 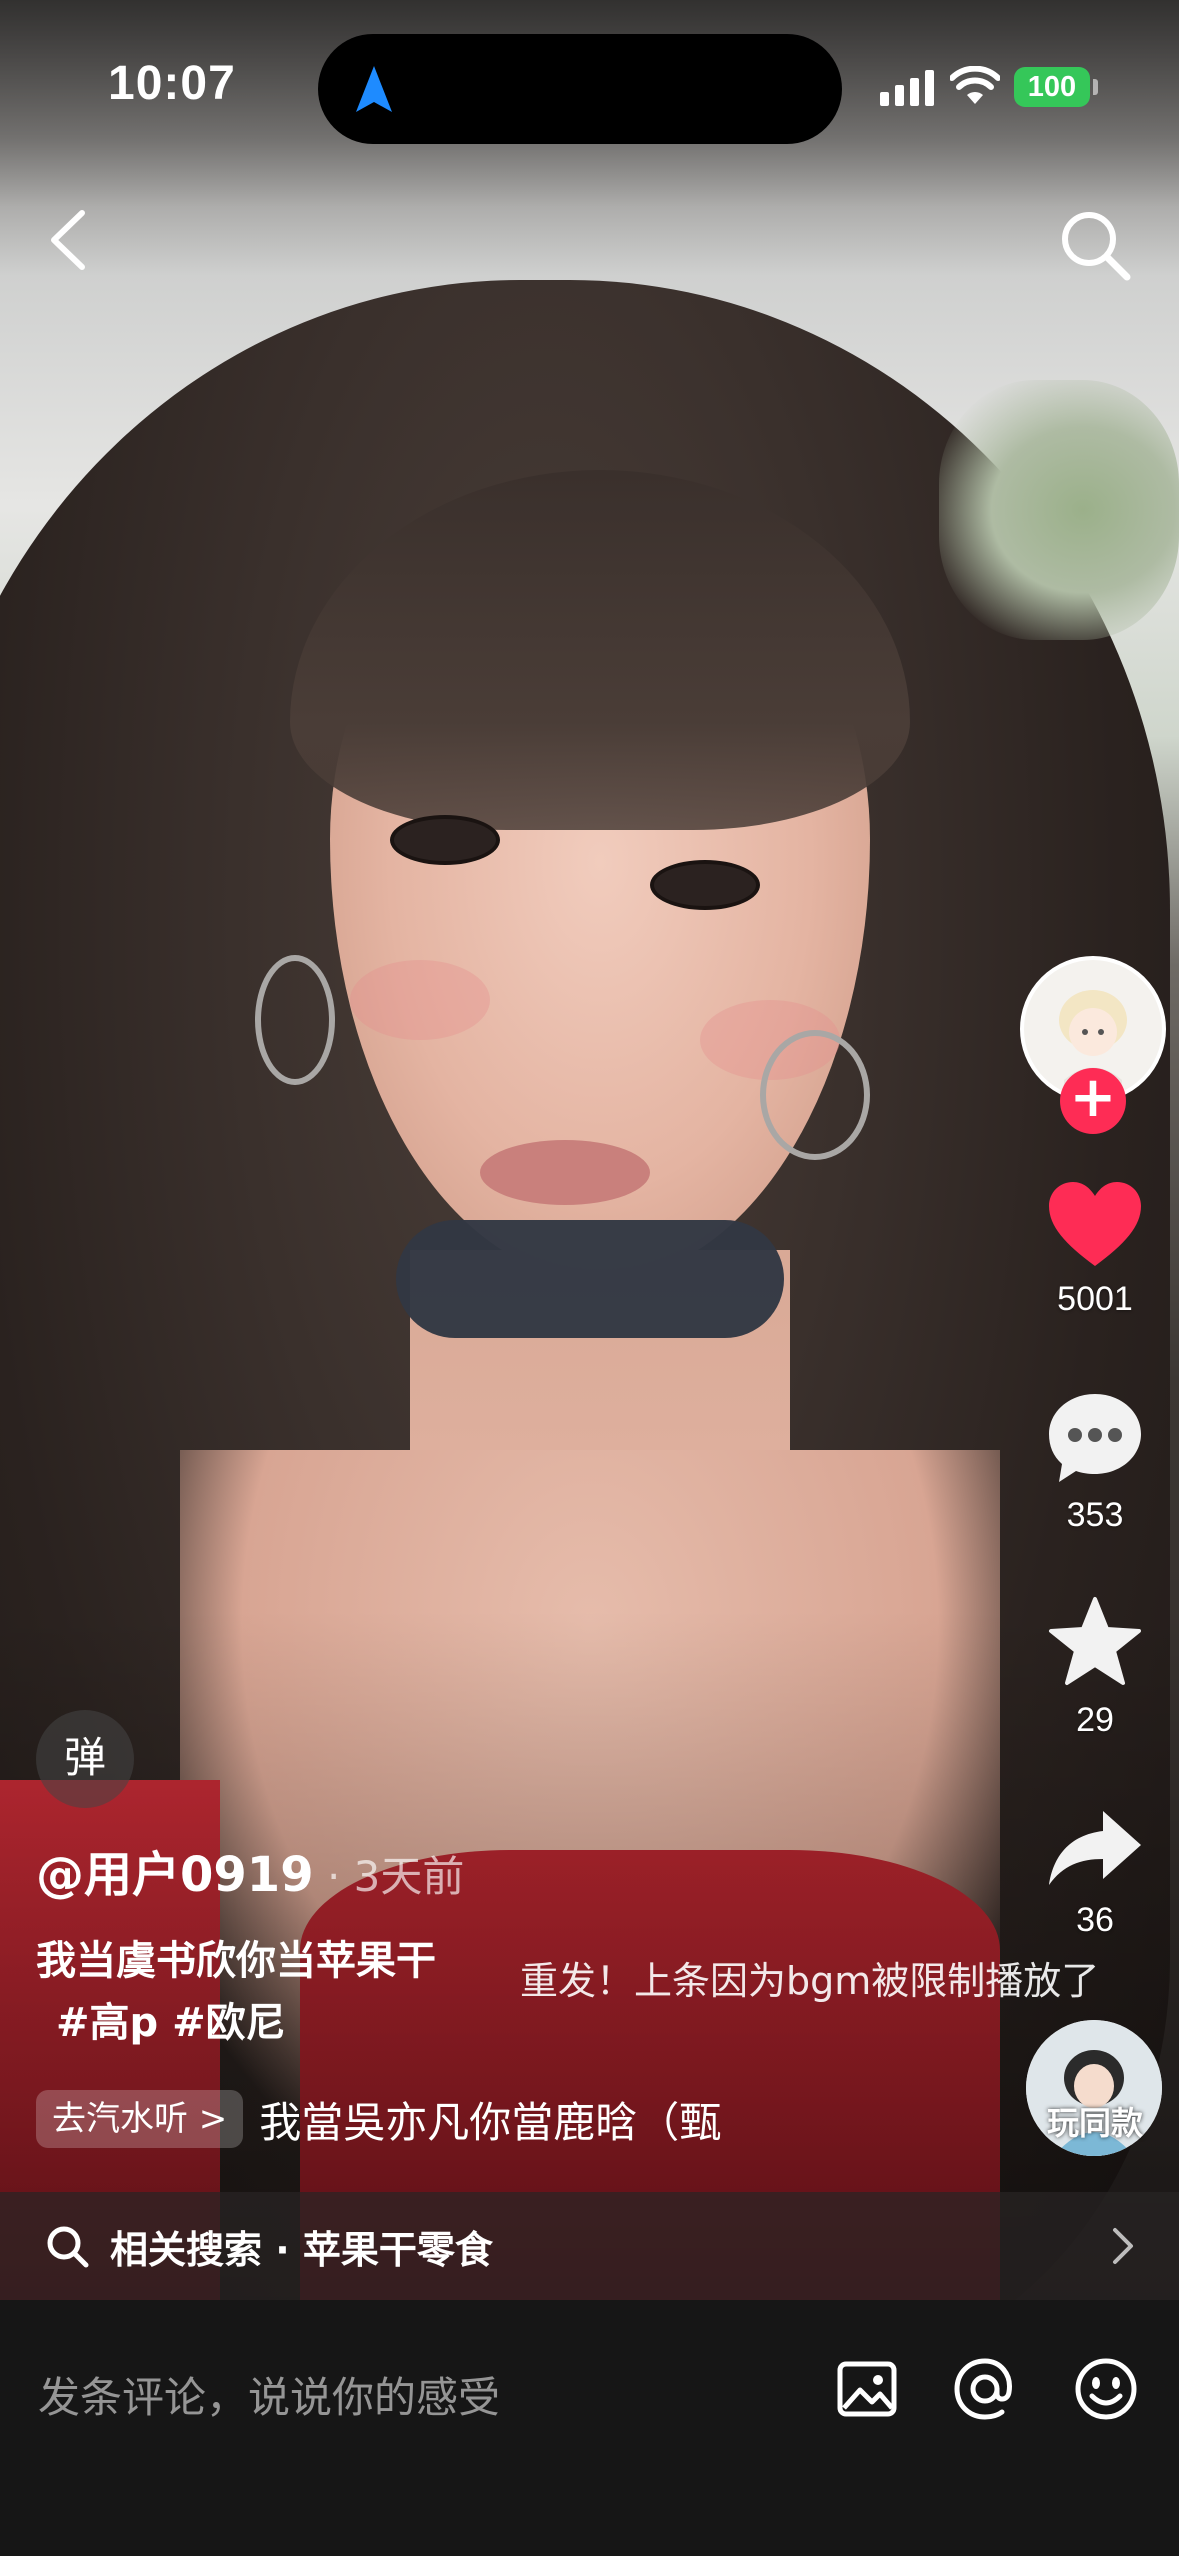 What do you see at coordinates (580, 89) in the screenshot?
I see `dynamic-island` at bounding box center [580, 89].